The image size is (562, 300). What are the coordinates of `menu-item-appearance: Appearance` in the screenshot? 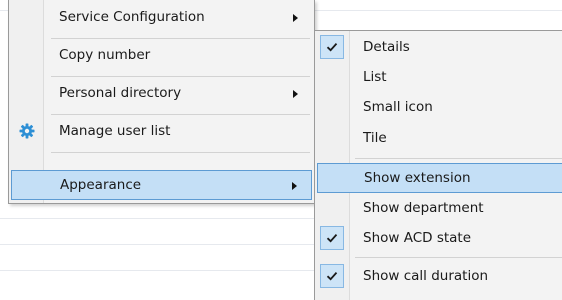 It's located at (161, 185).